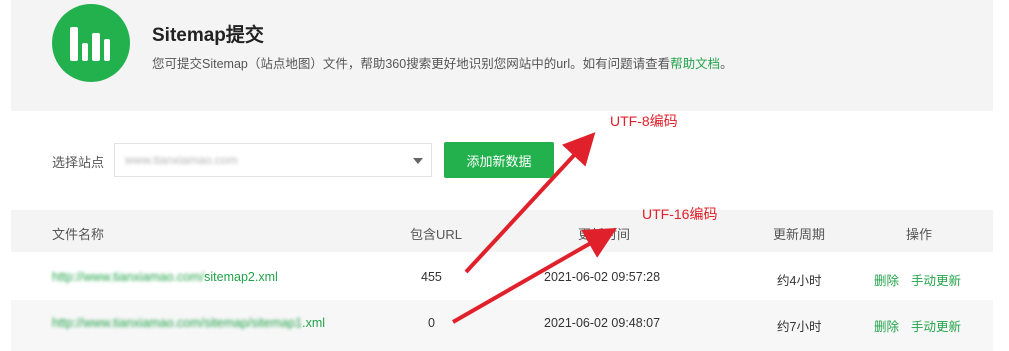 The height and width of the screenshot is (351, 1009). What do you see at coordinates (644, 121) in the screenshot?
I see `utf8-annotation: UTF-8编码` at bounding box center [644, 121].